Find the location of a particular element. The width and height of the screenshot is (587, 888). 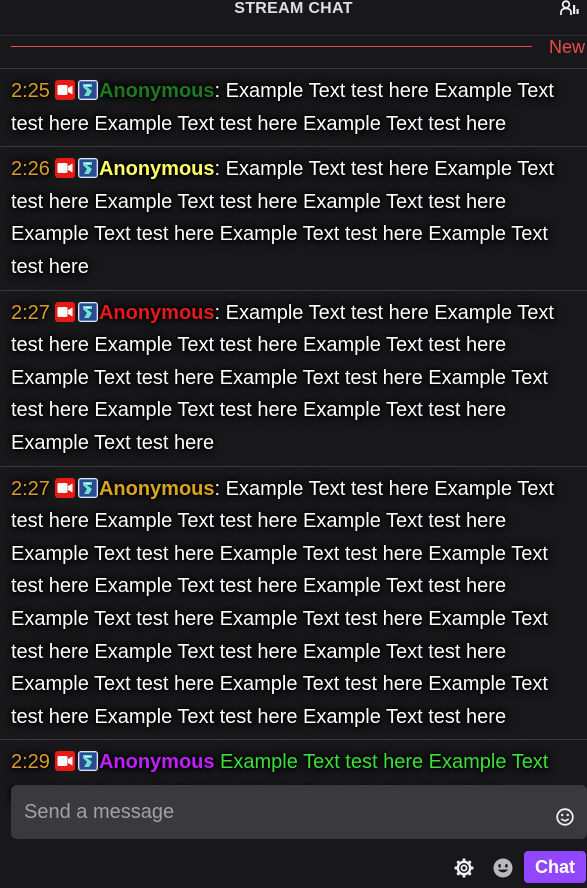

message-timestamp: 2:26 is located at coordinates (30, 169).